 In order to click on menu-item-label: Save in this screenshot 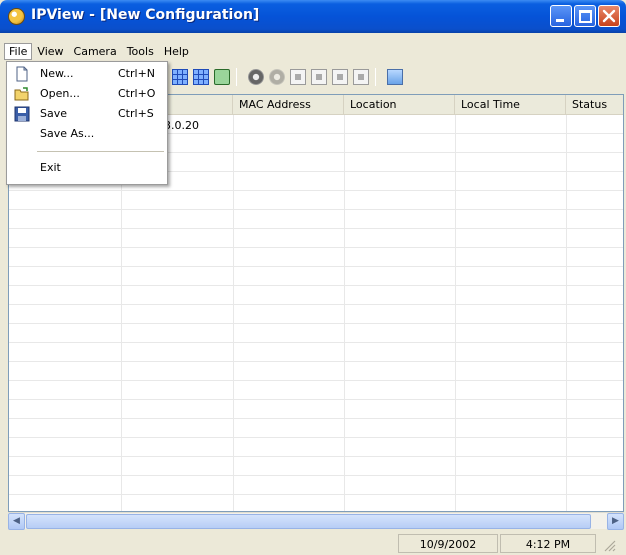, I will do `click(54, 113)`.